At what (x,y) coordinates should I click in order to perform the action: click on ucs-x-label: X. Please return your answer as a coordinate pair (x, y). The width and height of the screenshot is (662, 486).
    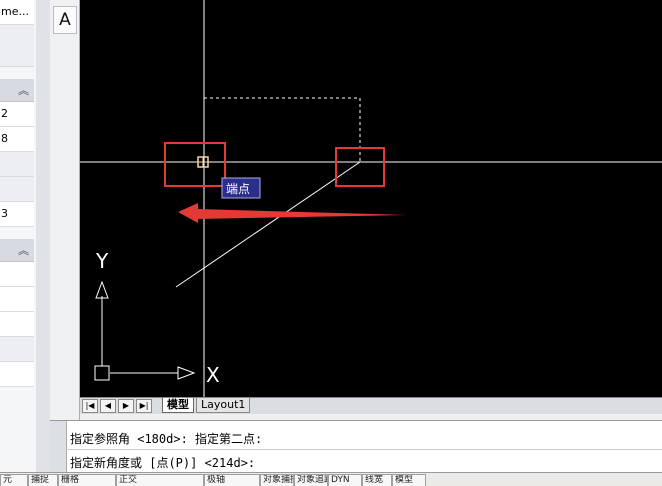
    Looking at the image, I should click on (213, 375).